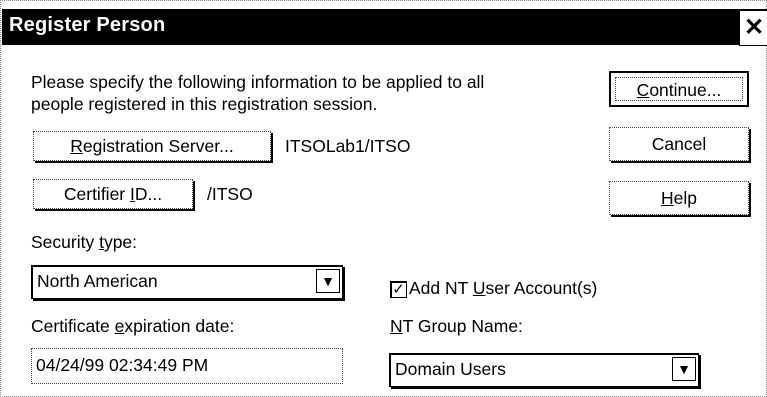  I want to click on nt-group-dropdown-button: ▼, so click(684, 369).